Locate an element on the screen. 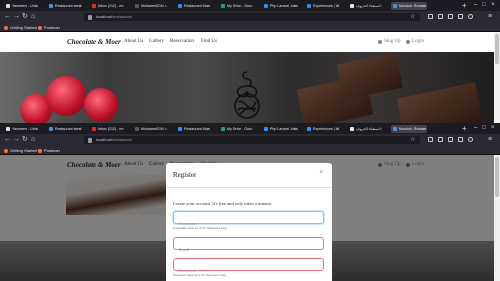 The height and width of the screenshot is (281, 500). bookmark-label: Postman is located at coordinates (52, 27).